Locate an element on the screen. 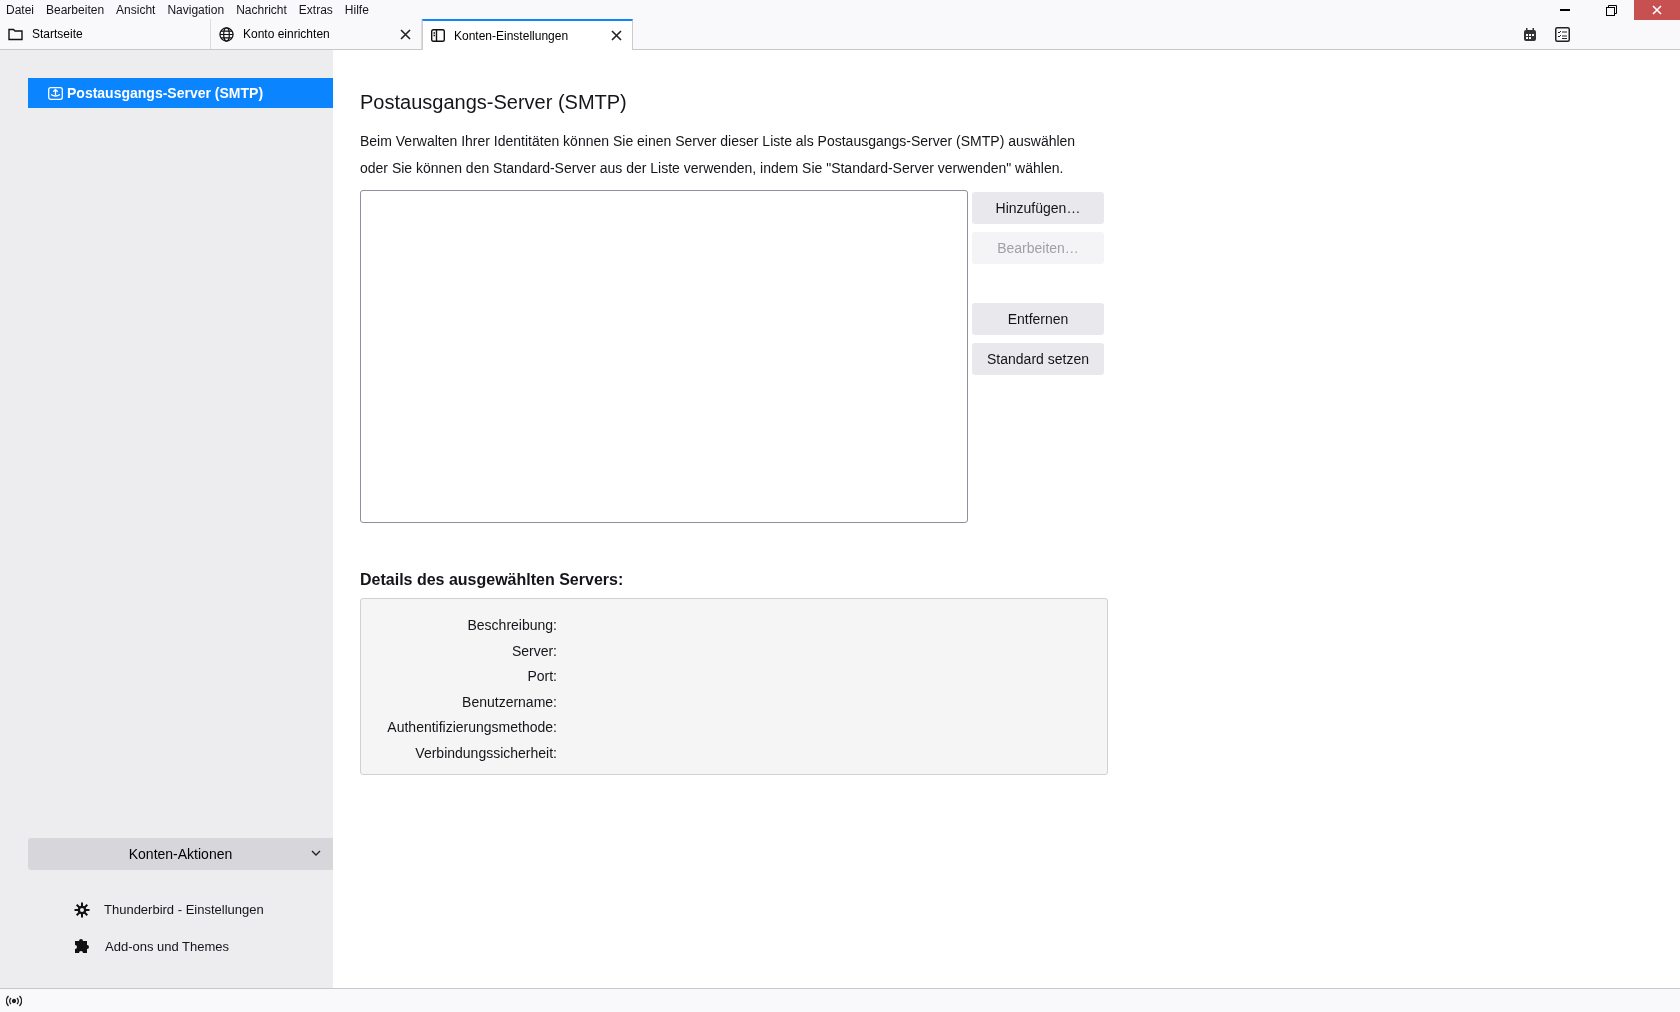 Image resolution: width=1680 pixels, height=1012 pixels. account-actions-button: Konten-Aktionen is located at coordinates (180, 854).